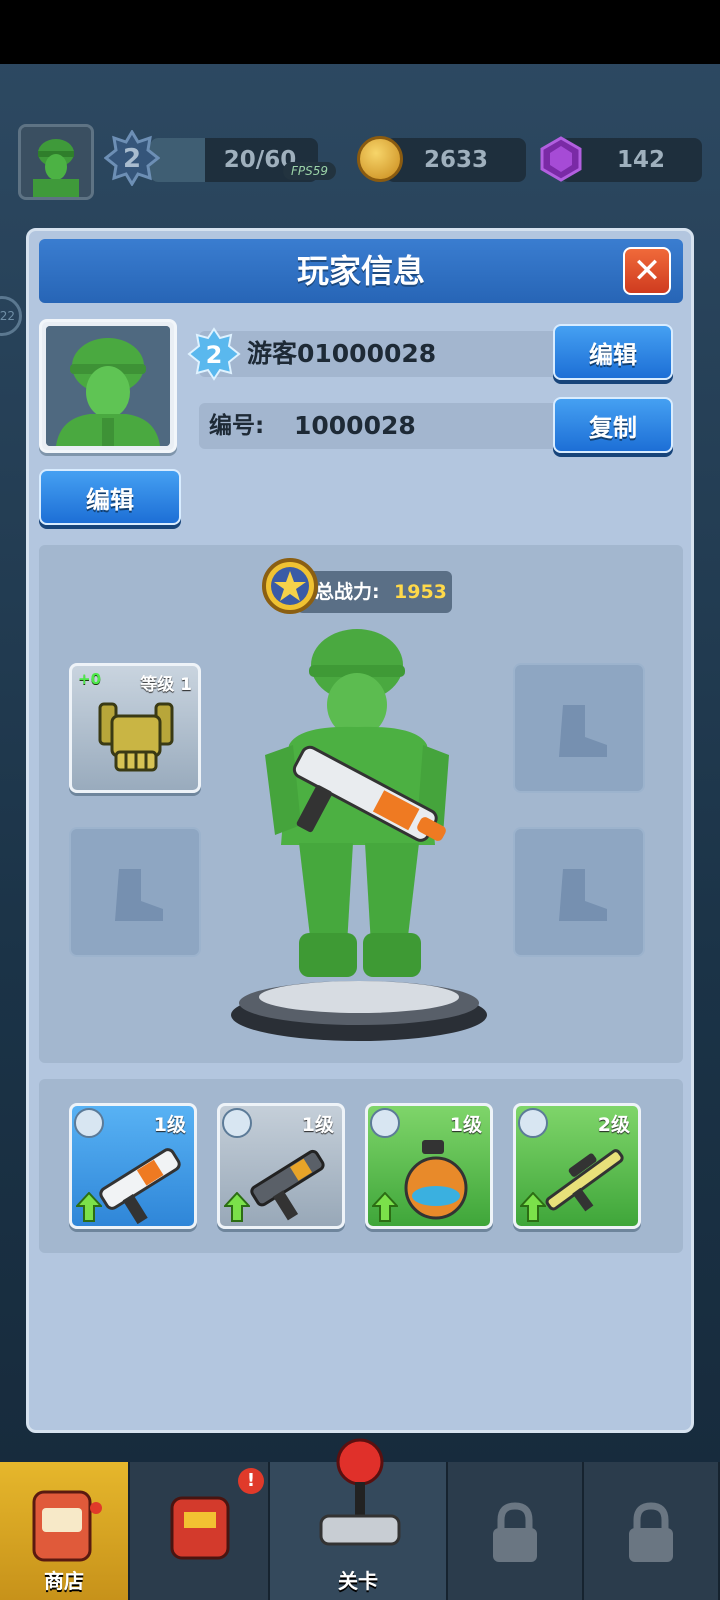  Describe the element at coordinates (613, 1125) in the screenshot. I see `weapon-level: 2级` at that location.